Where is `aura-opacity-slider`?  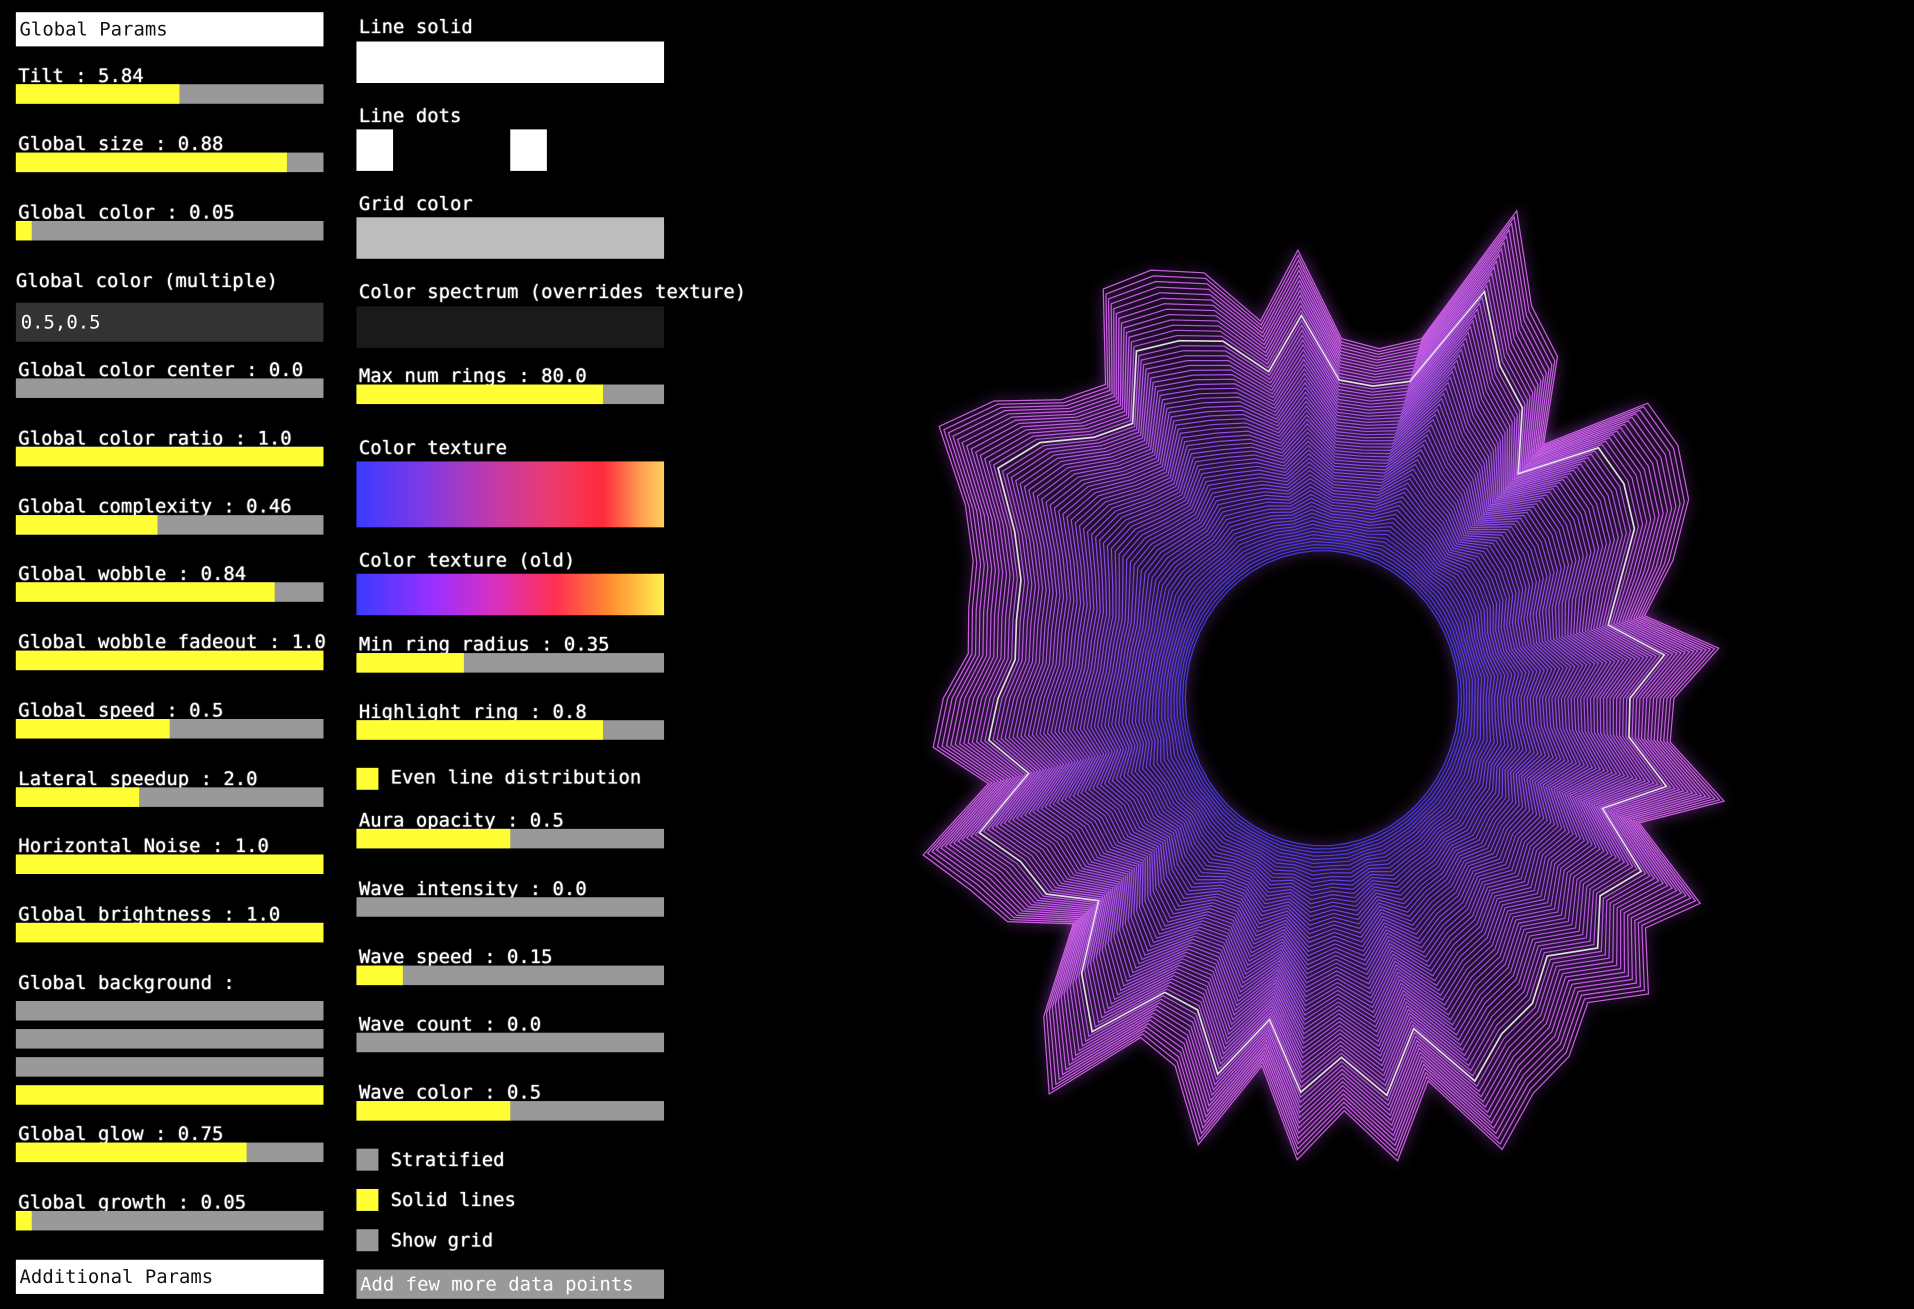 aura-opacity-slider is located at coordinates (510, 838).